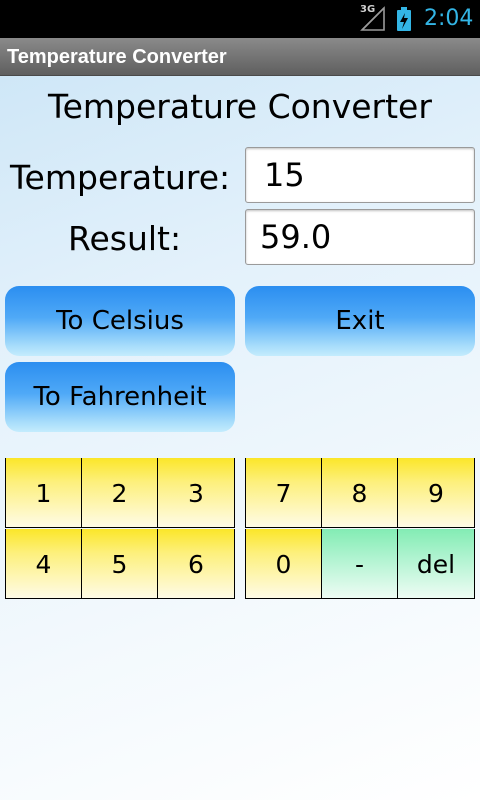 The width and height of the screenshot is (480, 800). What do you see at coordinates (125, 238) in the screenshot?
I see `result-label: Result:` at bounding box center [125, 238].